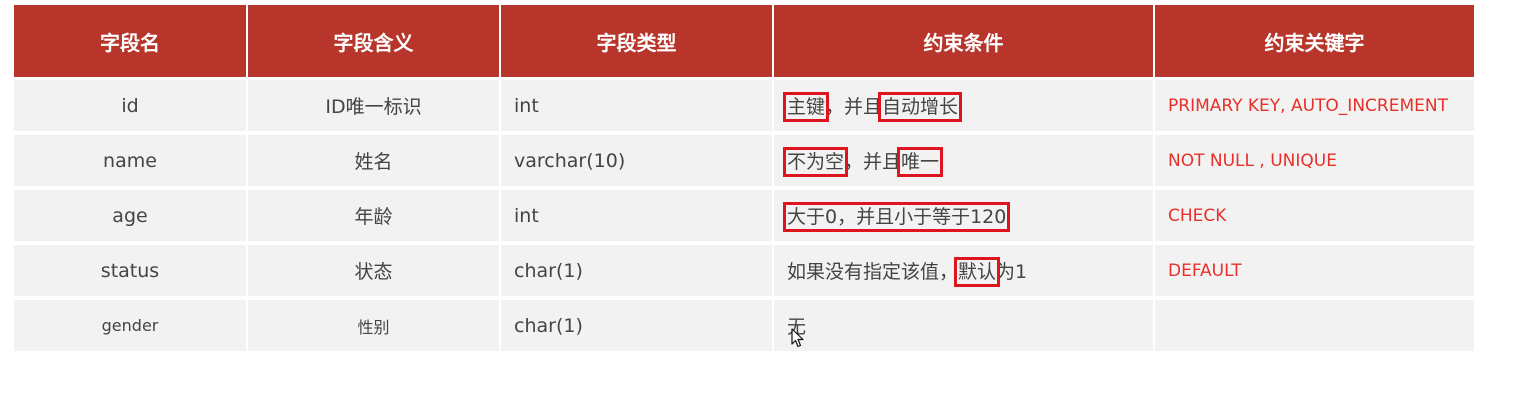 The image size is (1531, 409). What do you see at coordinates (373, 161) in the screenshot?
I see `cell-field-meaning: 姓名` at bounding box center [373, 161].